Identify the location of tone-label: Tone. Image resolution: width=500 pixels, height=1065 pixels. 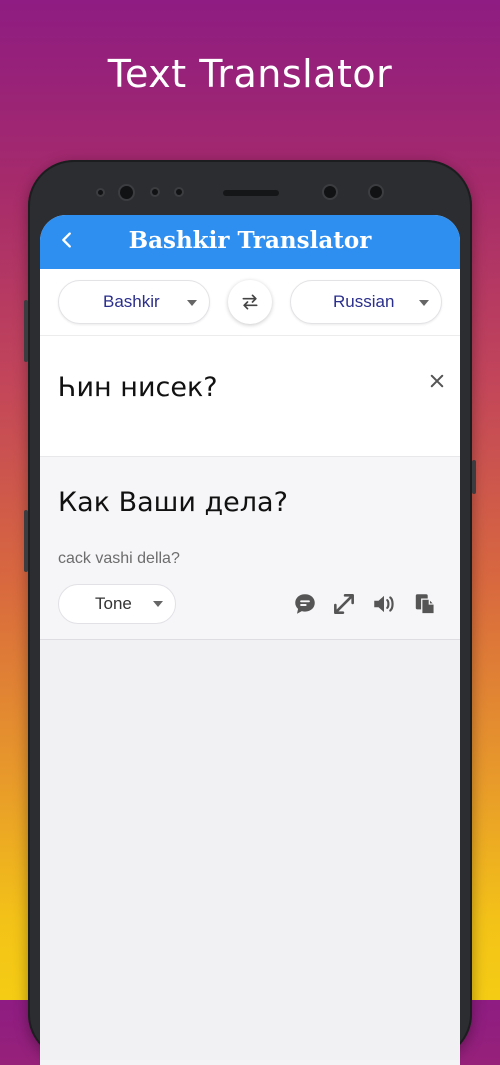
(113, 603).